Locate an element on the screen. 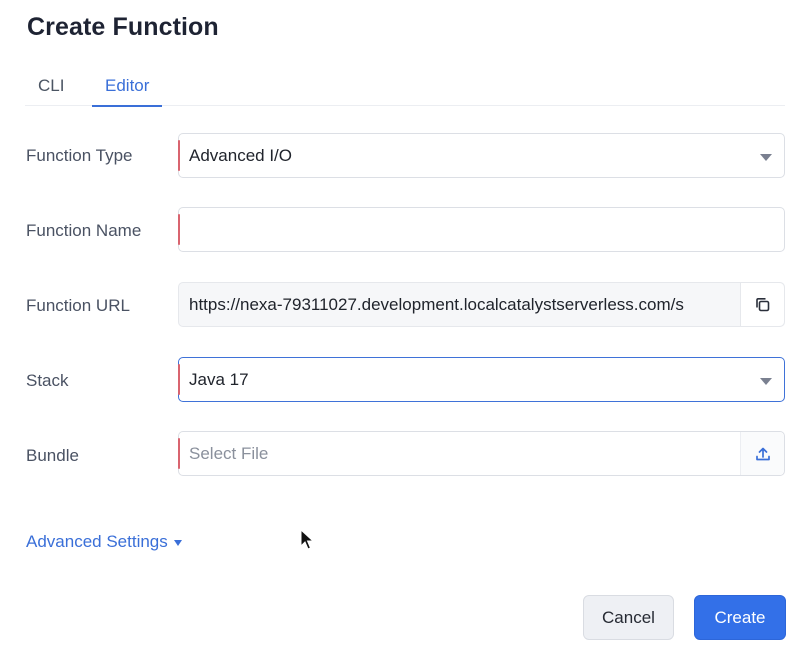 The height and width of the screenshot is (668, 808). advanced-settings-toggle: Advanced Settings is located at coordinates (104, 542).